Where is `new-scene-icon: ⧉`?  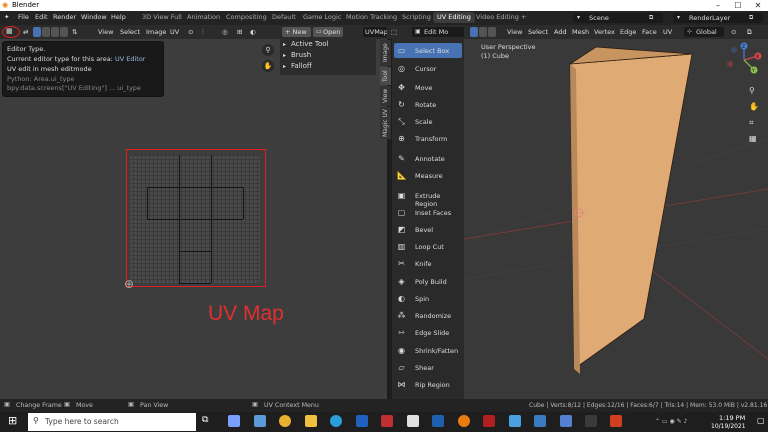 new-scene-icon: ⧉ is located at coordinates (651, 18).